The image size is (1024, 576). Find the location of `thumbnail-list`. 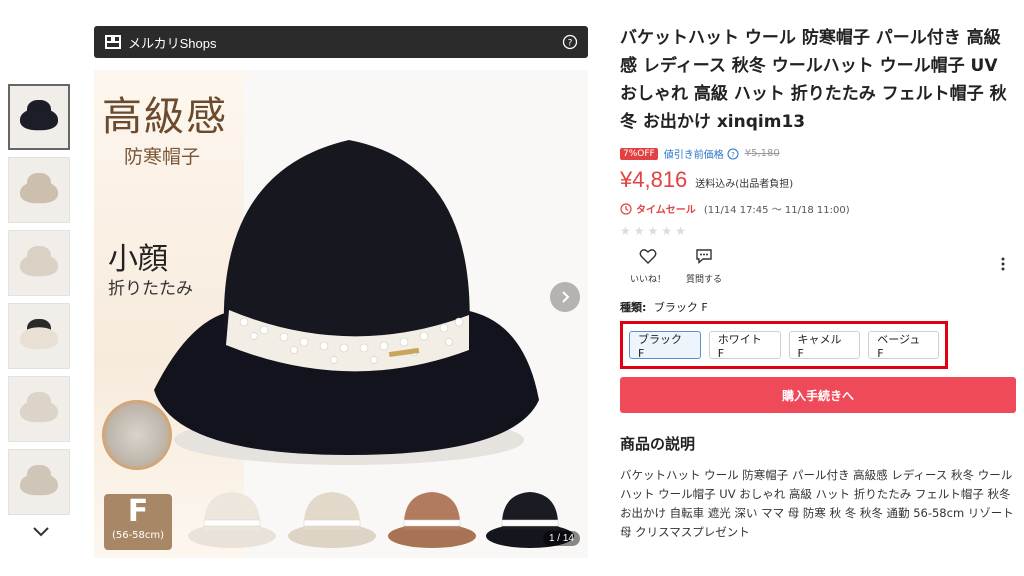

thumbnail-list is located at coordinates (41, 303).